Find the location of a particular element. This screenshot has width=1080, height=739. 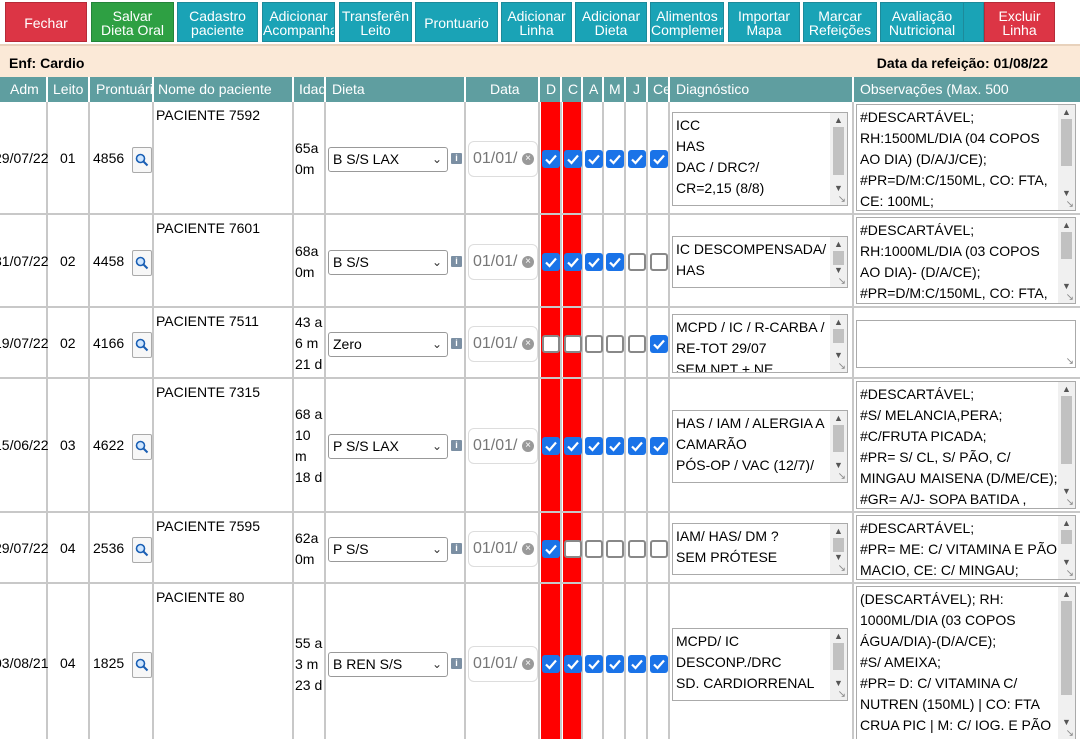

diet-select: P S/S LAX ⌄ is located at coordinates (388, 446).